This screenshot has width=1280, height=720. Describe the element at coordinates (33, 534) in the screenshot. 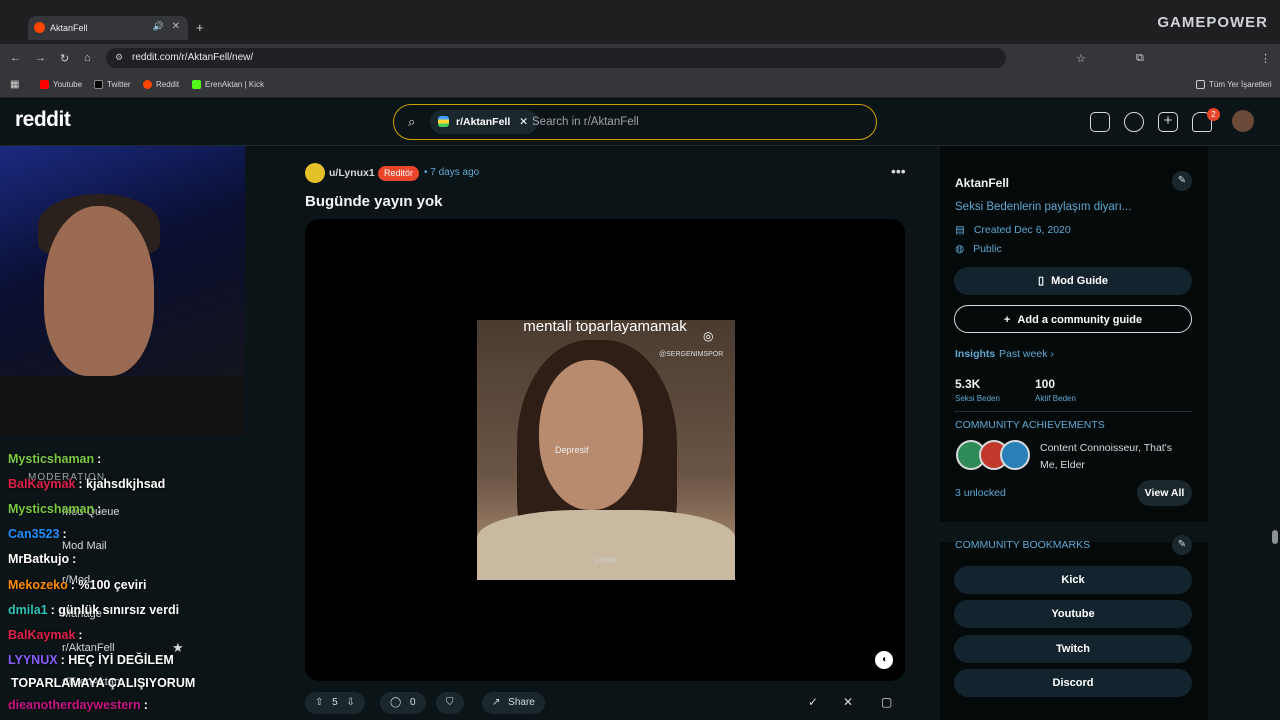

I see `chat-username: Can3523` at that location.